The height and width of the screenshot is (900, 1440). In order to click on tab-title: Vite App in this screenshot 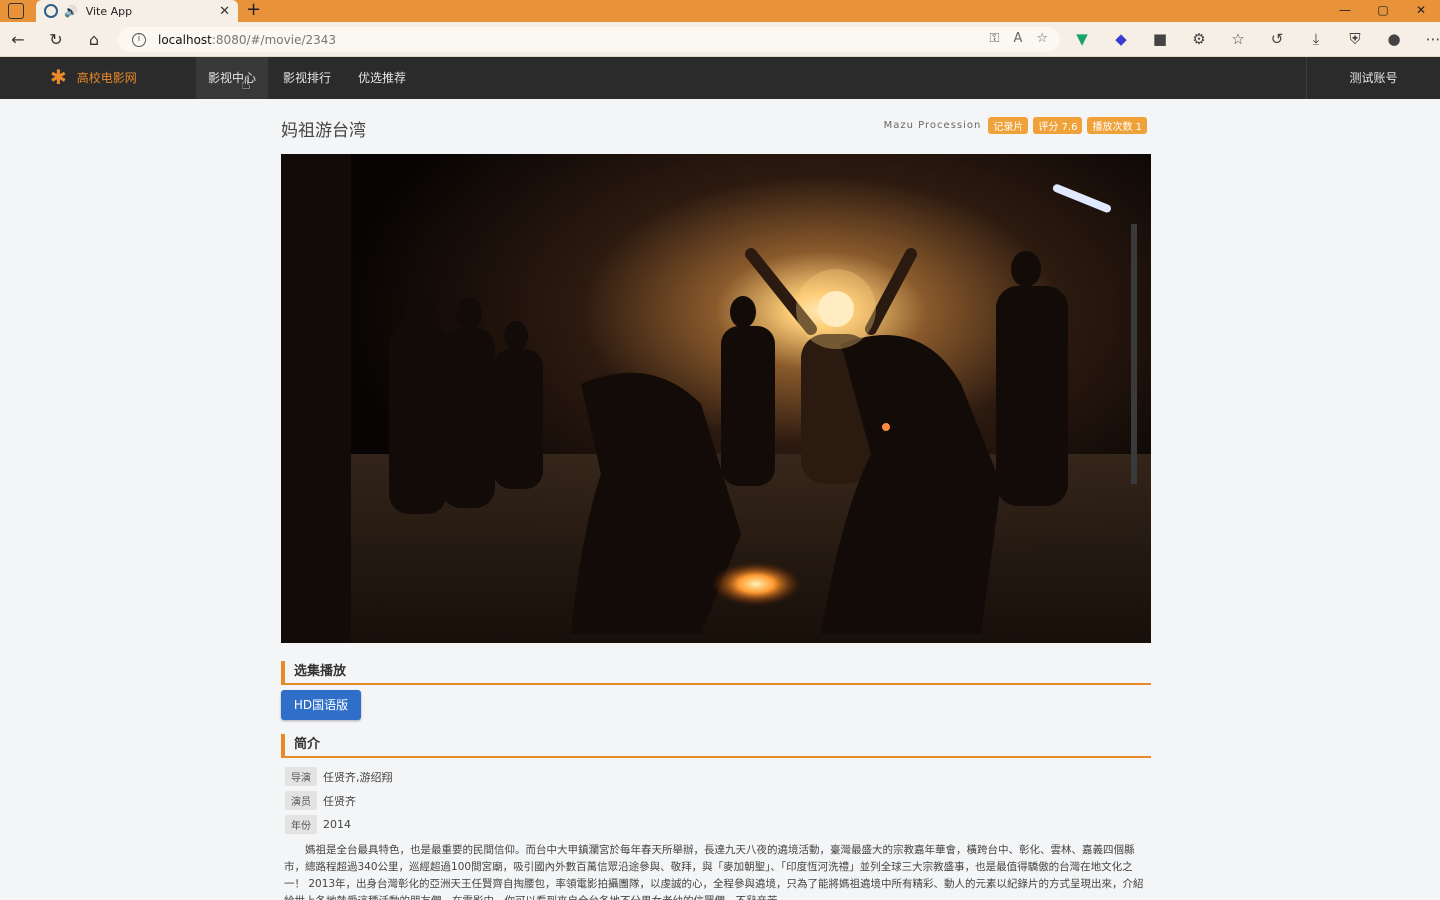, I will do `click(109, 11)`.